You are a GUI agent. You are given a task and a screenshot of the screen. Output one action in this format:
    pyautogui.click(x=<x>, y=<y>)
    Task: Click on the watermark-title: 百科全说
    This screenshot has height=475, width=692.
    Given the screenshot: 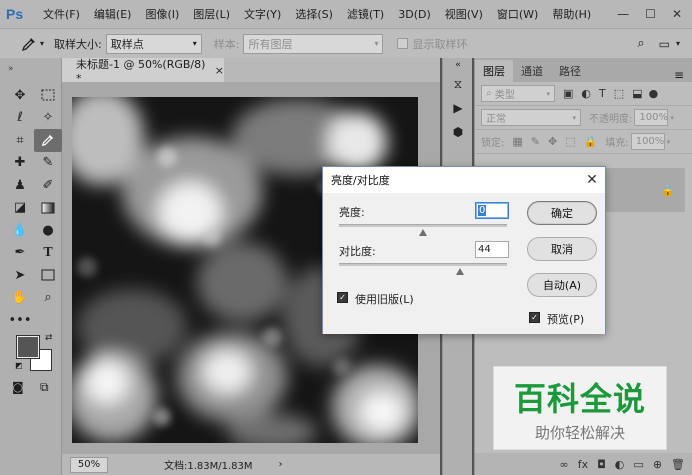 What is the action you would take?
    pyautogui.click(x=579, y=398)
    